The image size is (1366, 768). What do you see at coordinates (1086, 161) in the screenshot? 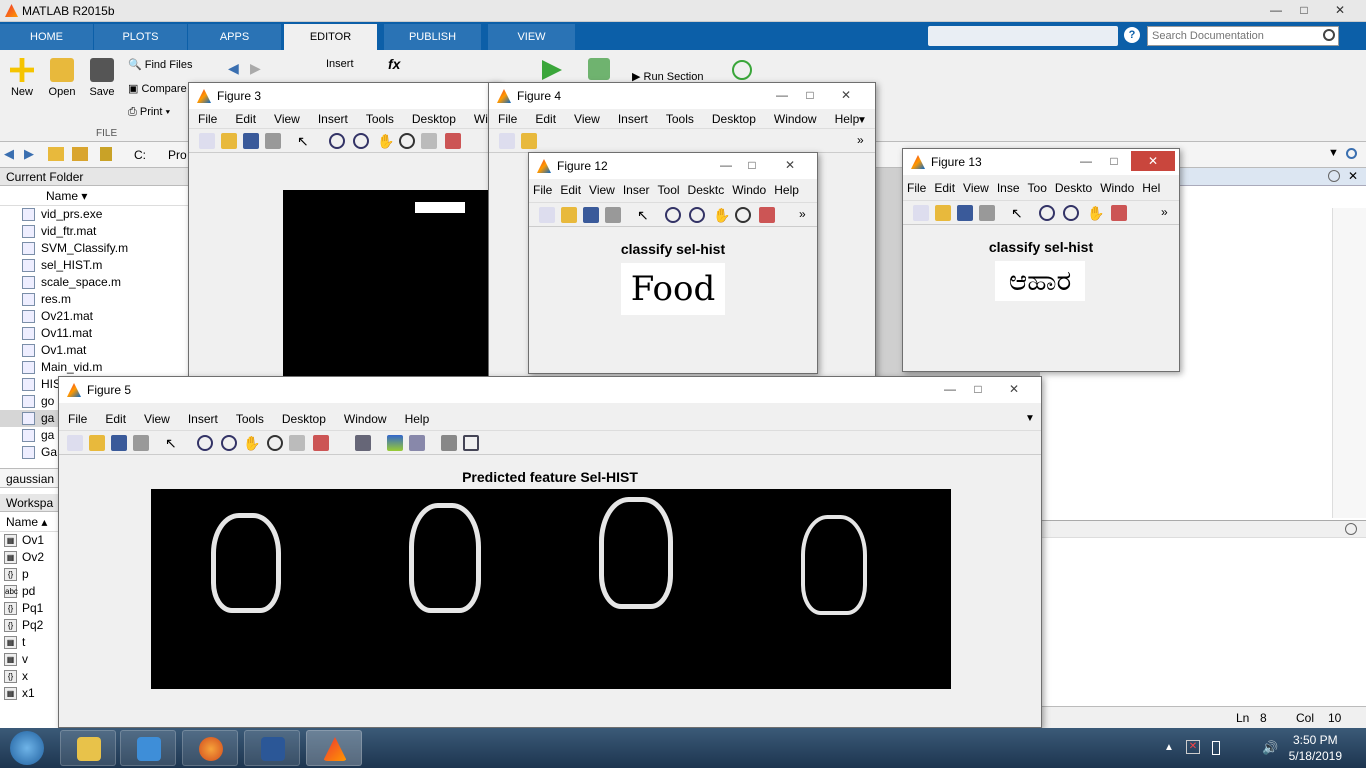
I see `figure-13-minimize-icon: —` at bounding box center [1086, 161].